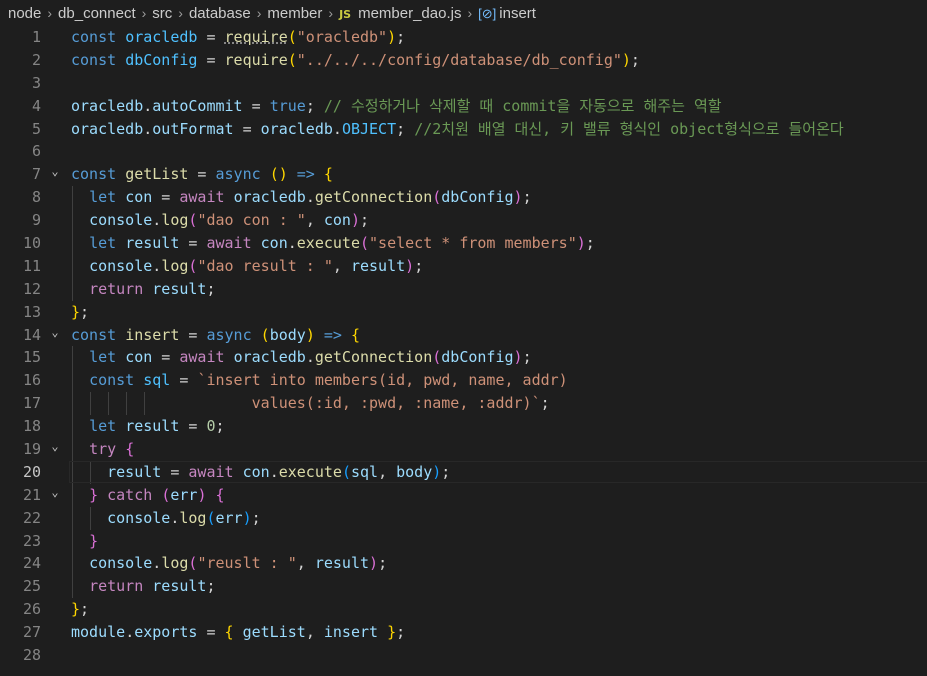 Image resolution: width=927 pixels, height=676 pixels. Describe the element at coordinates (24, 13) in the screenshot. I see `breadcrumb-item-node: node` at that location.